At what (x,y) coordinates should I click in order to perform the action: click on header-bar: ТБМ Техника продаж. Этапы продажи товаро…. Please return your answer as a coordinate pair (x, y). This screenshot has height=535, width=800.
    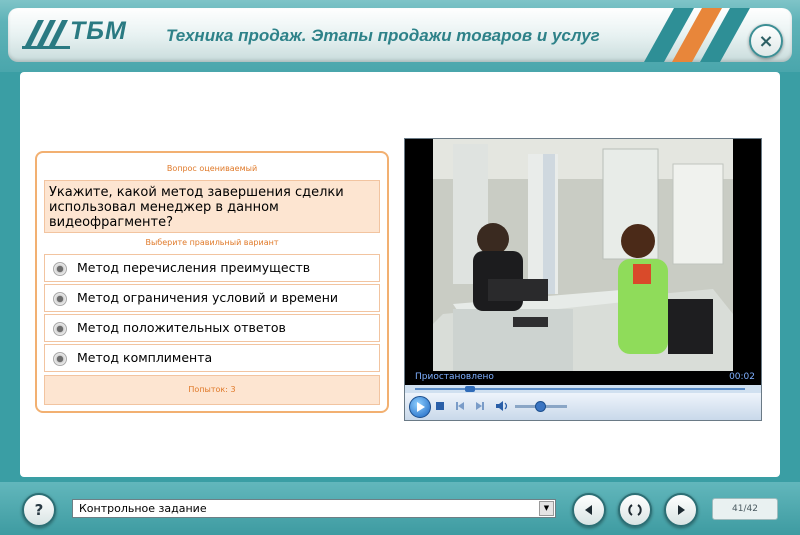
    Looking at the image, I should click on (400, 36).